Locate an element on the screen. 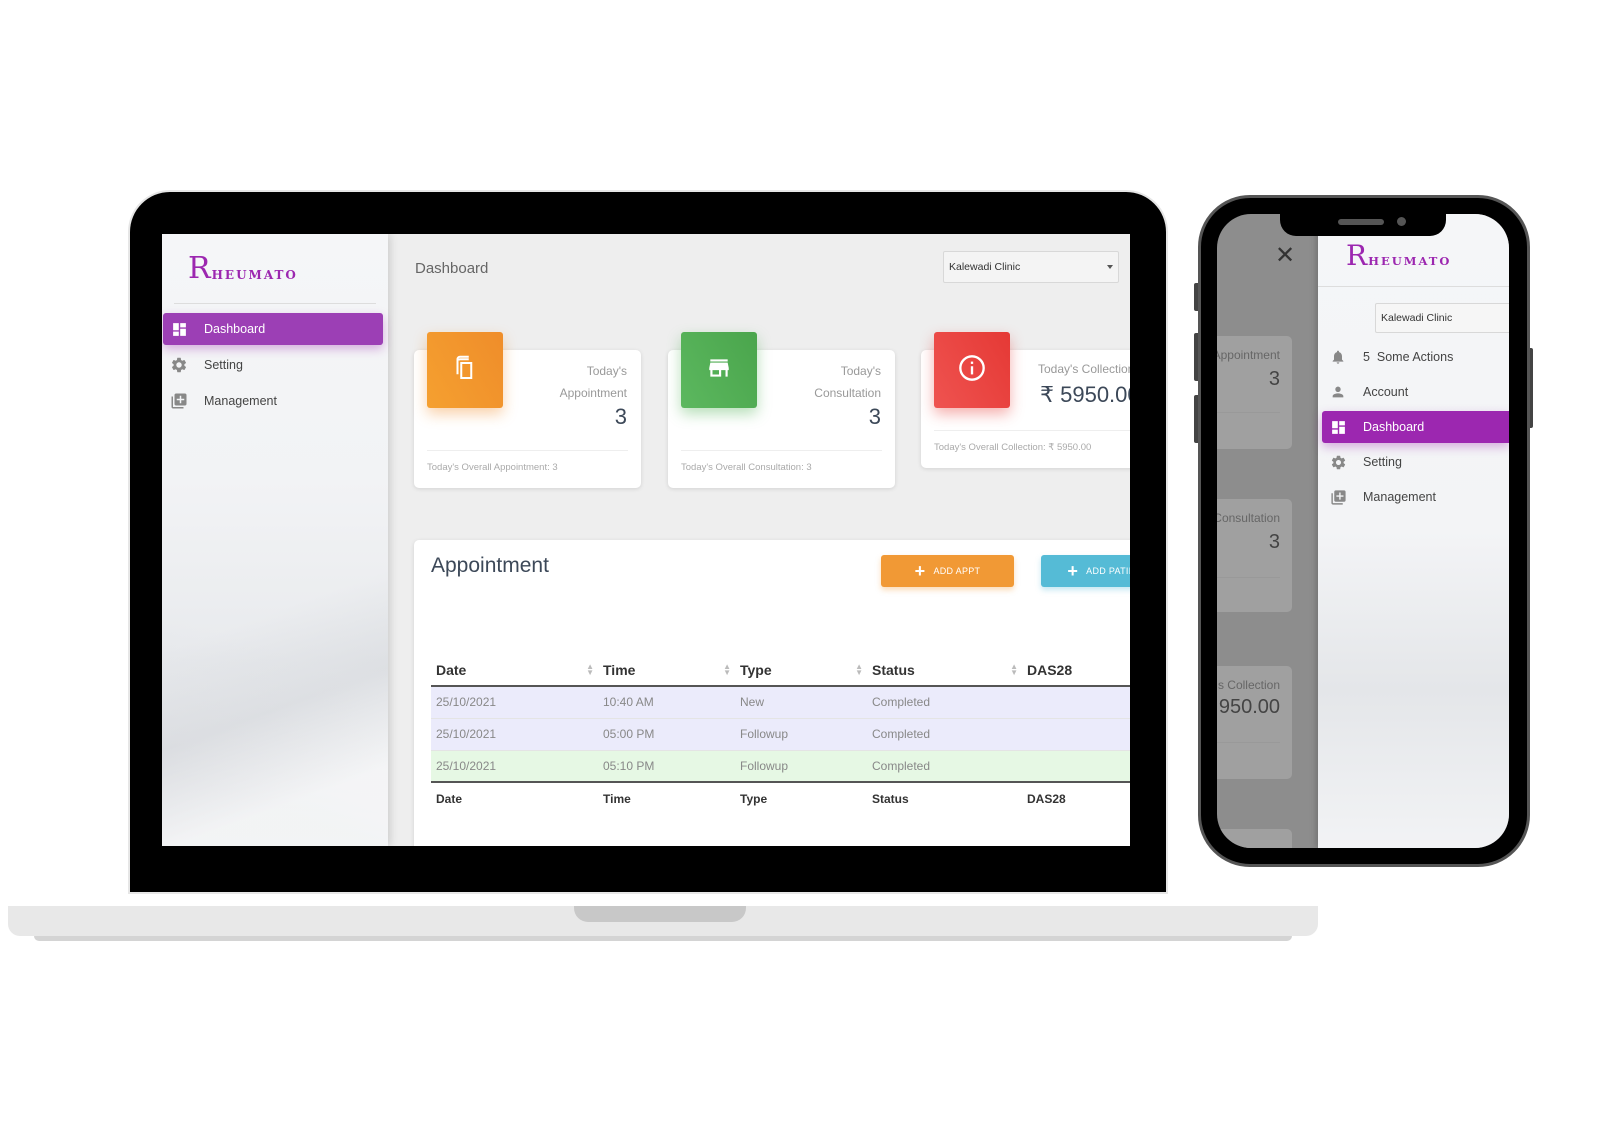  mobile-nav-item-management: Management is located at coordinates (1413, 497).